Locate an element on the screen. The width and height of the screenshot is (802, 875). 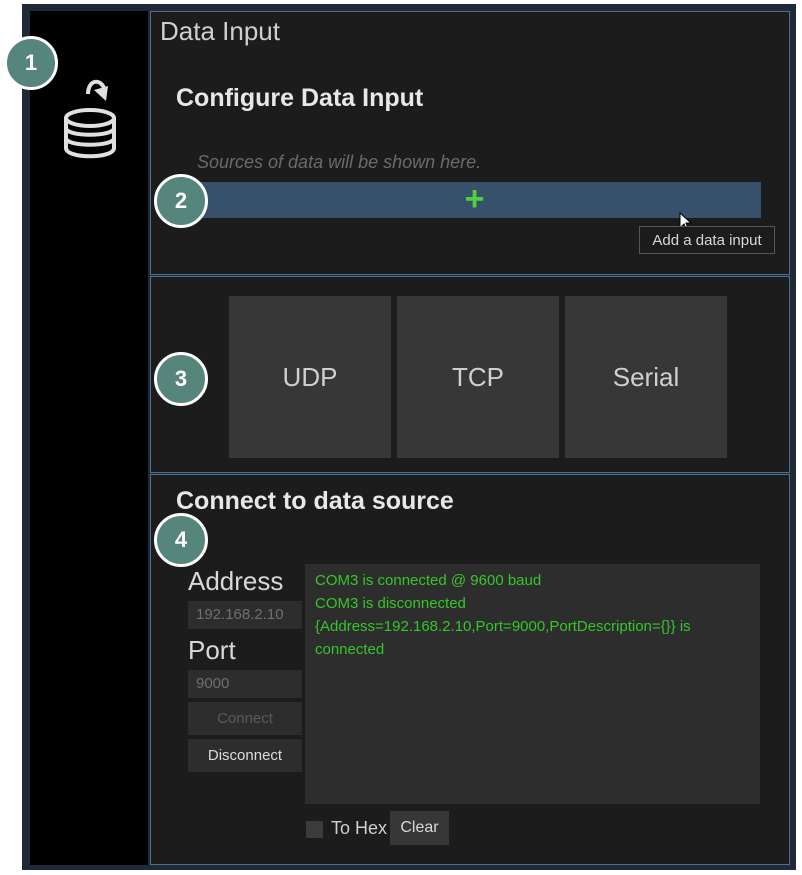
callout-badge-2: 2 is located at coordinates (181, 201).